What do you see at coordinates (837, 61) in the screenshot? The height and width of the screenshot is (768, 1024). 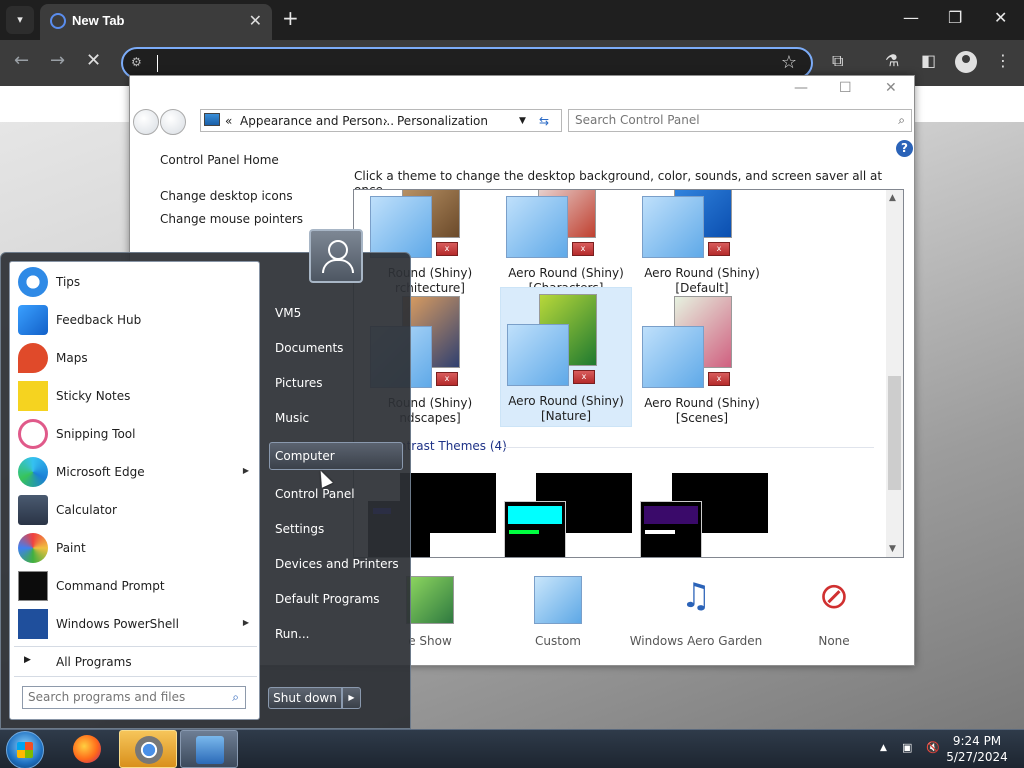 I see `extensions-icon: ⧉` at bounding box center [837, 61].